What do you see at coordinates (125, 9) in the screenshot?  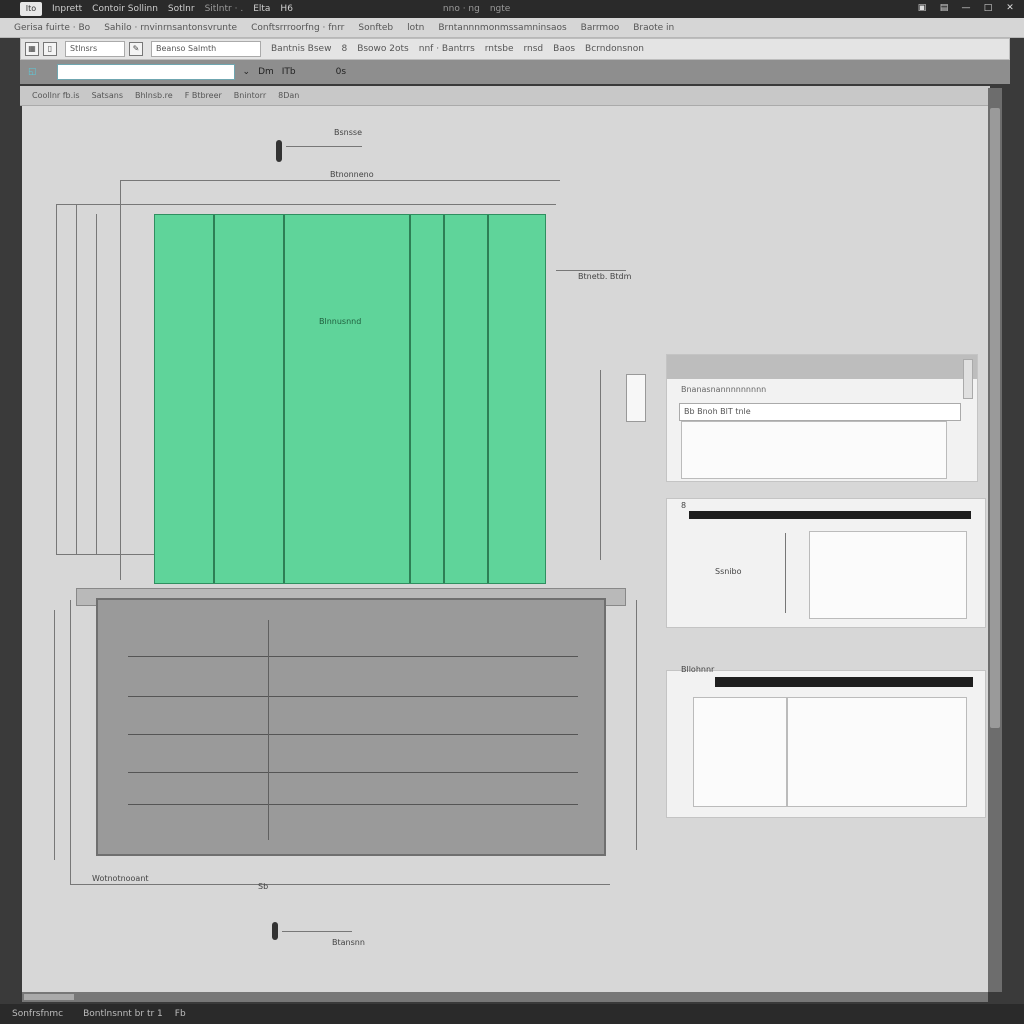 I see `menu-item: Contoir Sollinn` at bounding box center [125, 9].